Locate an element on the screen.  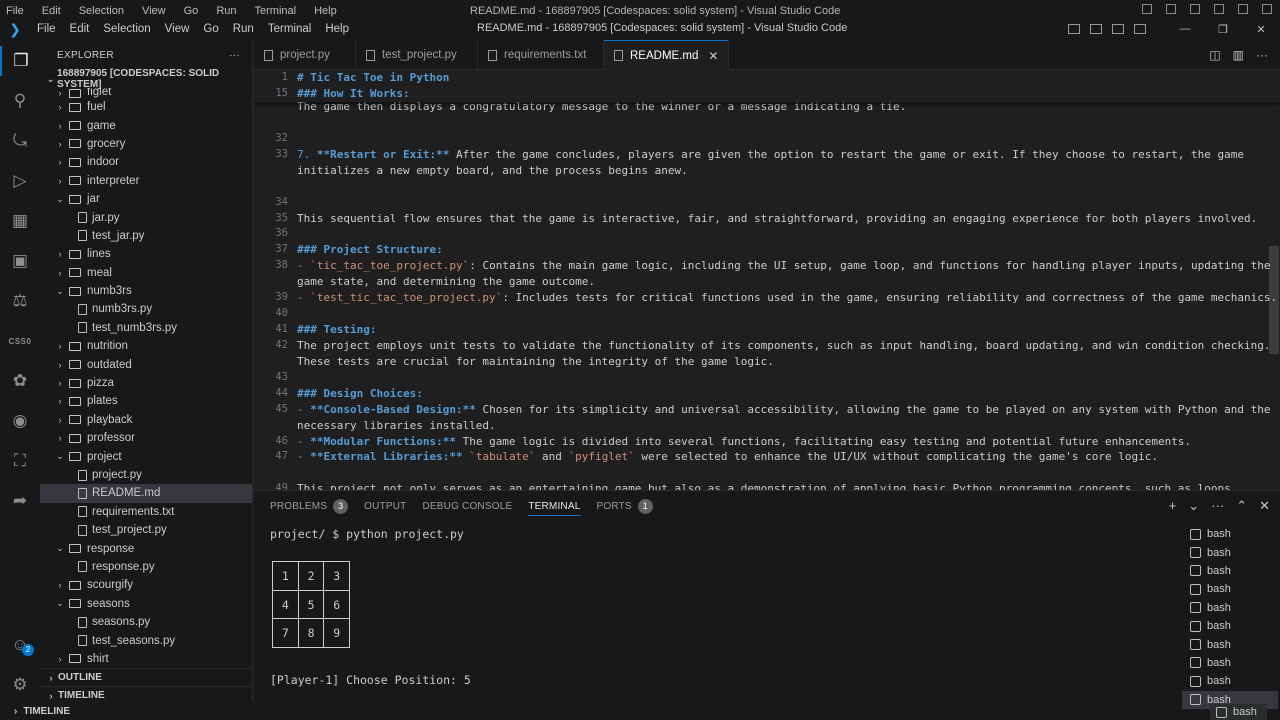
maximize-button: ❐ is located at coordinates (1223, 29).